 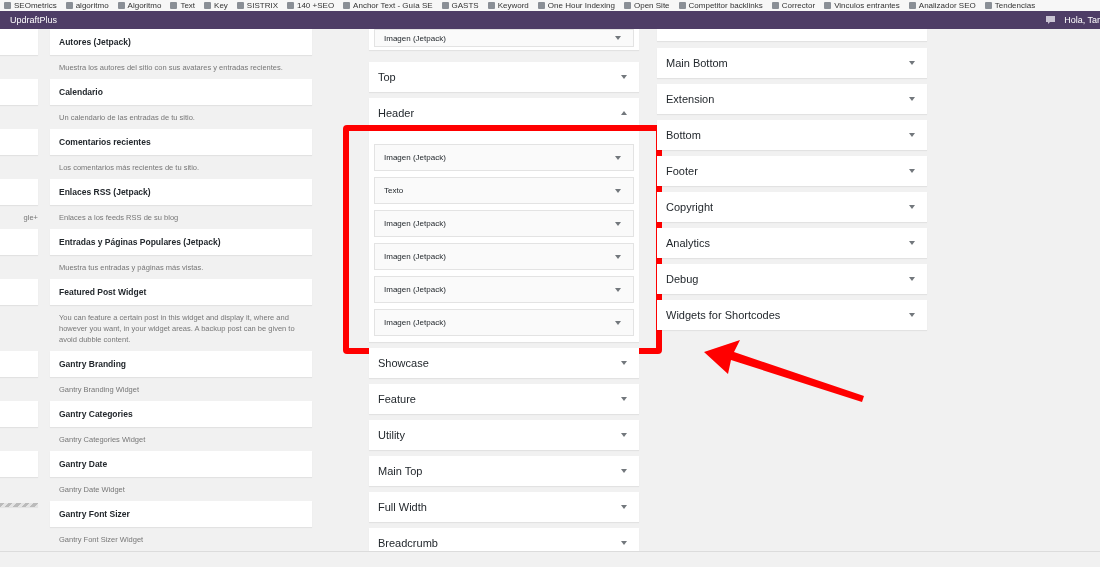 I want to click on sidebar-header: Analytics, so click(x=792, y=243).